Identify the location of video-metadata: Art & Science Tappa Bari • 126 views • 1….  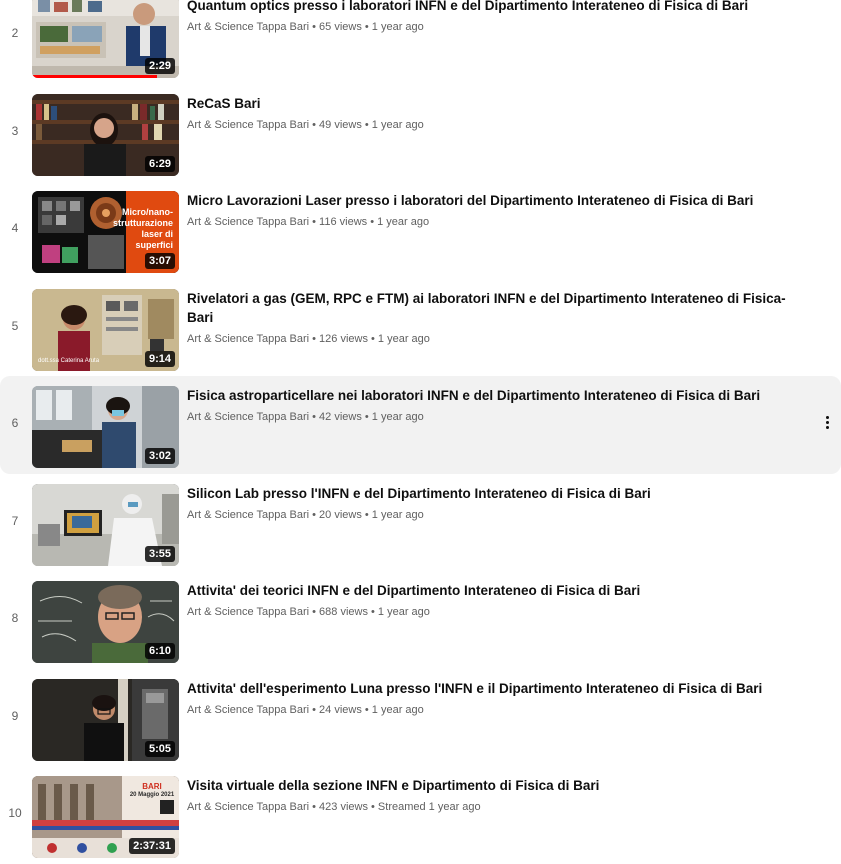
(308, 338).